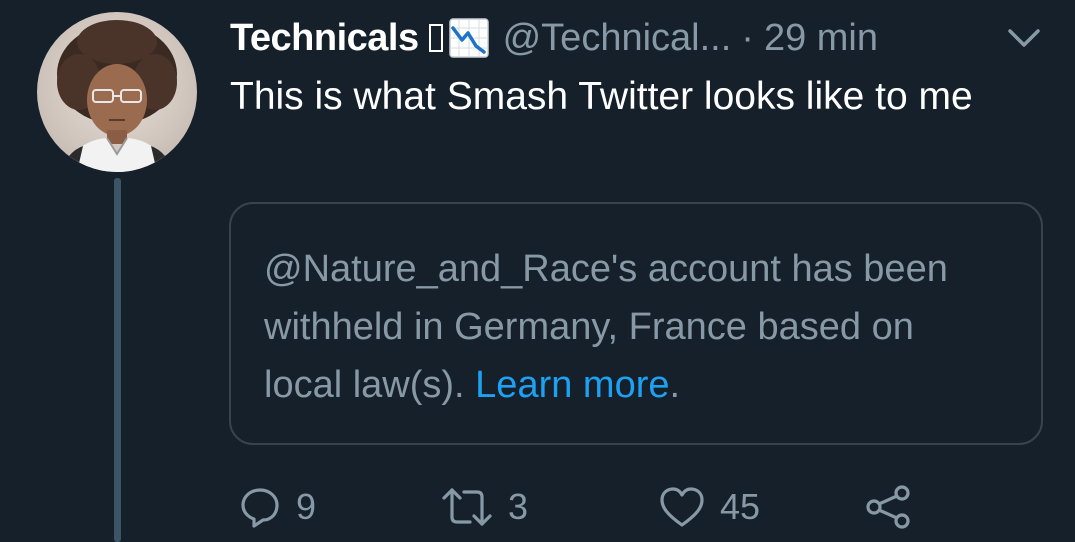  I want to click on tweet-header: Technicals @Technical... · 29 min, so click(554, 38).